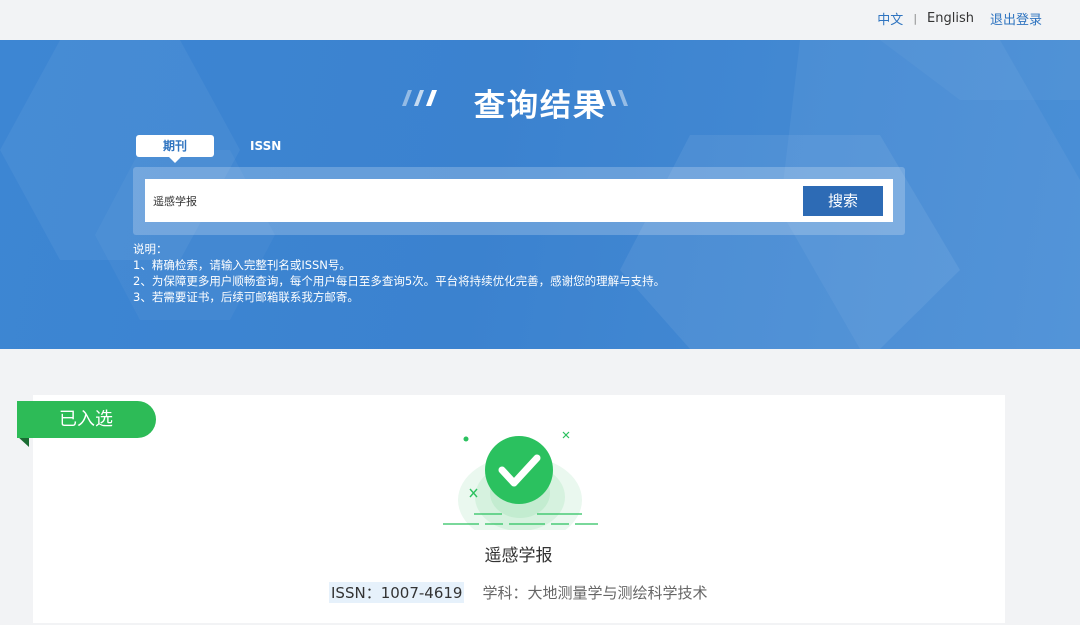 This screenshot has width=1080, height=625. I want to click on search-panel: 搜索, so click(519, 201).